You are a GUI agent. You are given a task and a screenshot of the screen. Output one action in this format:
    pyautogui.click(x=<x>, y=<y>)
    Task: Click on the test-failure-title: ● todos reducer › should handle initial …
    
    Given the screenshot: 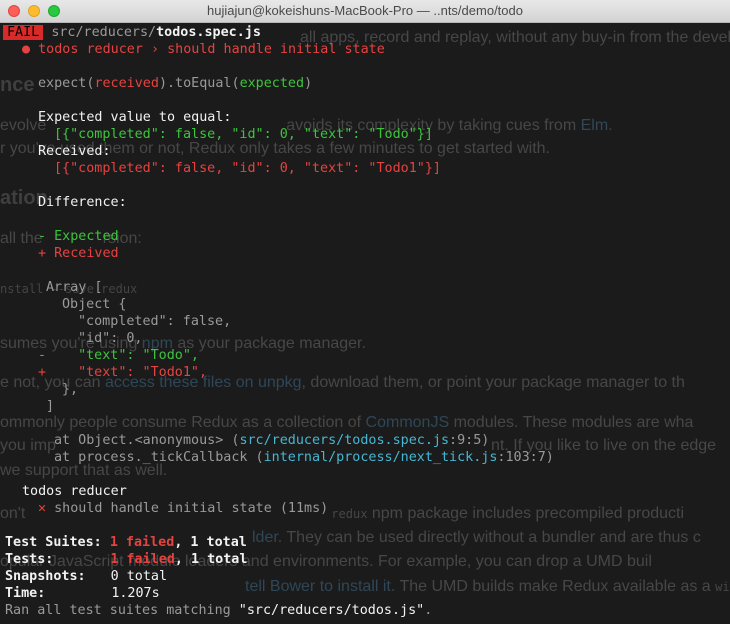 What is the action you would take?
    pyautogui.click(x=203, y=49)
    